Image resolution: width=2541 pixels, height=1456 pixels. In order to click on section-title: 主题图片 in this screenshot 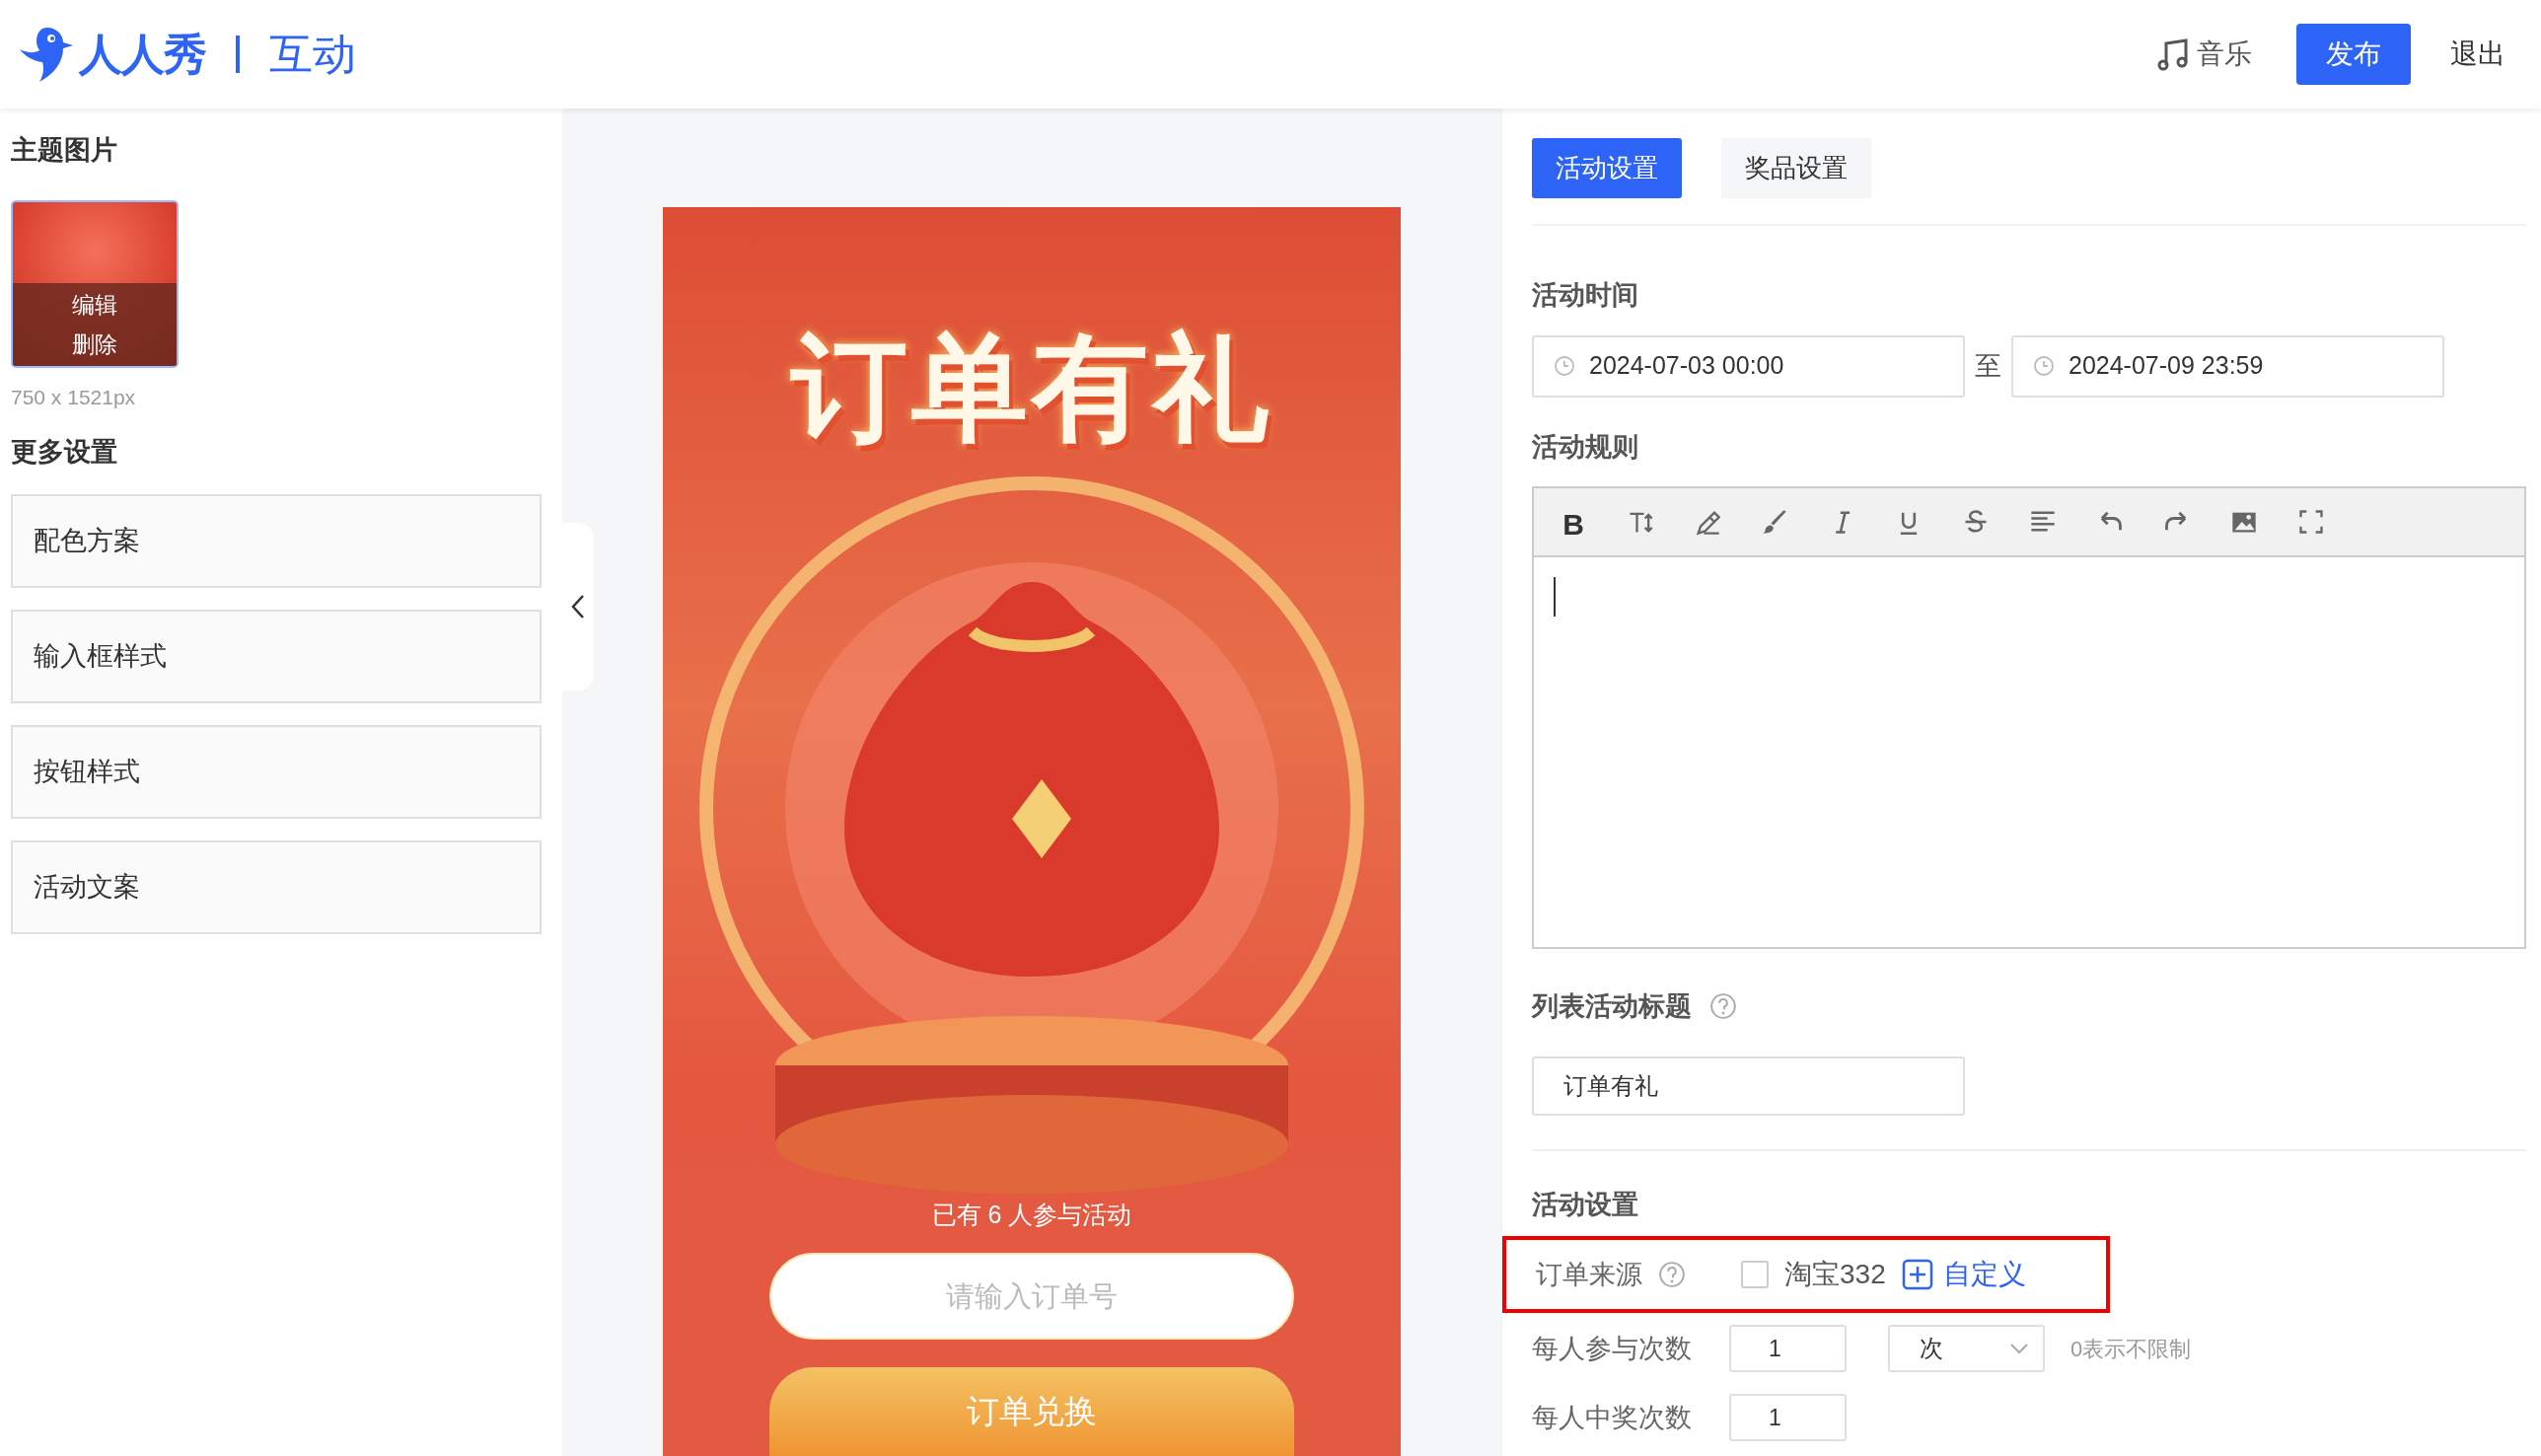, I will do `click(64, 150)`.